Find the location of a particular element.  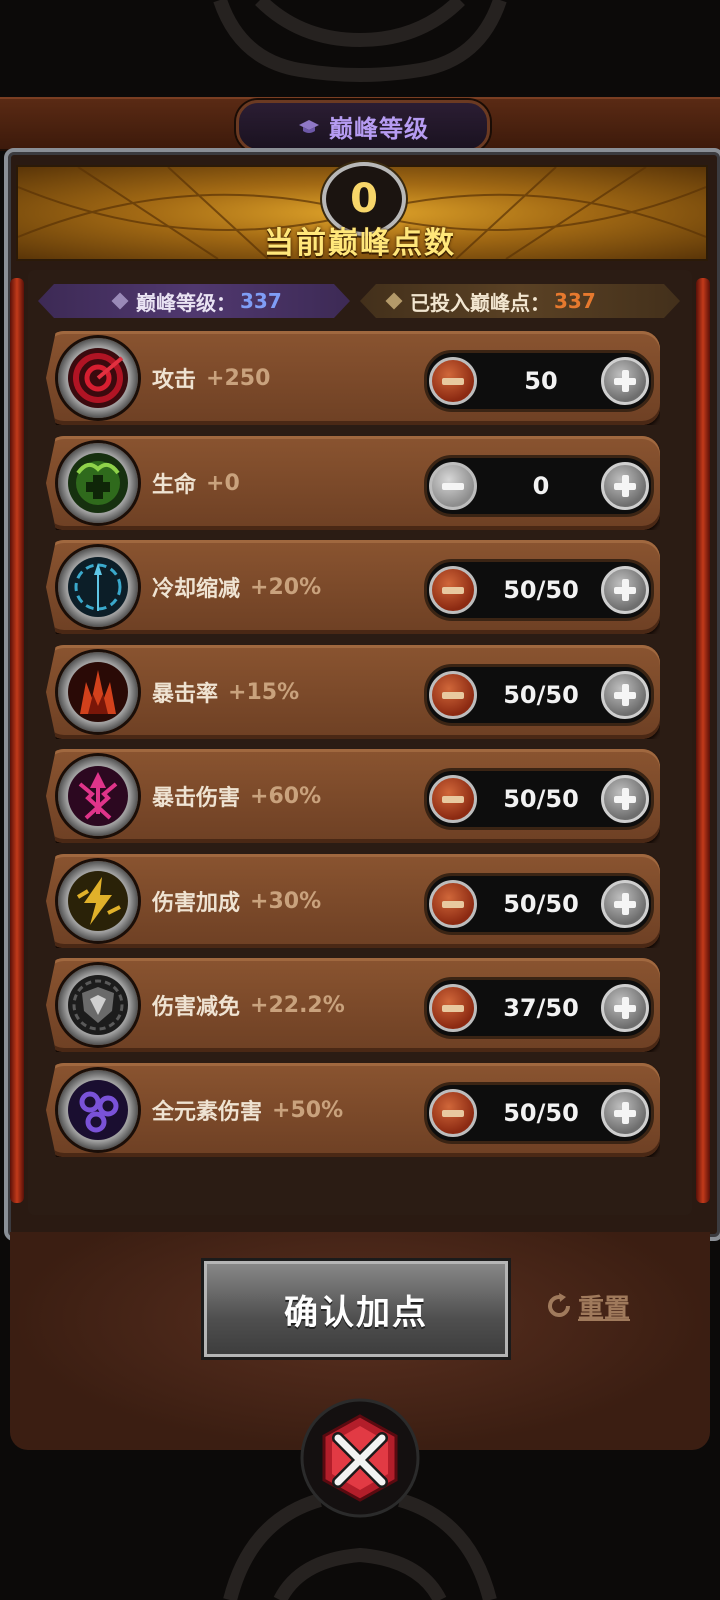

stat-label: 冷却缩减 +20% is located at coordinates (236, 587).